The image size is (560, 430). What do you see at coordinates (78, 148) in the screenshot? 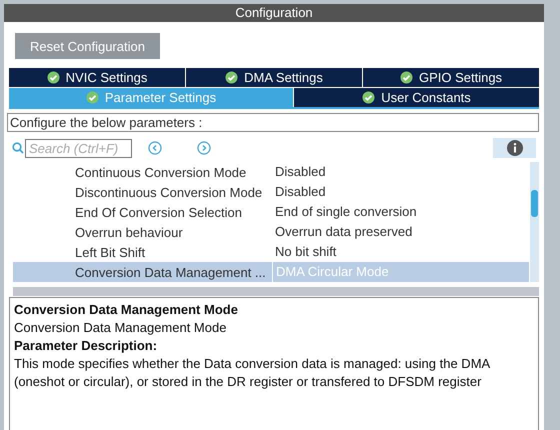
I see `search-field: Search (Ctrl+F)` at bounding box center [78, 148].